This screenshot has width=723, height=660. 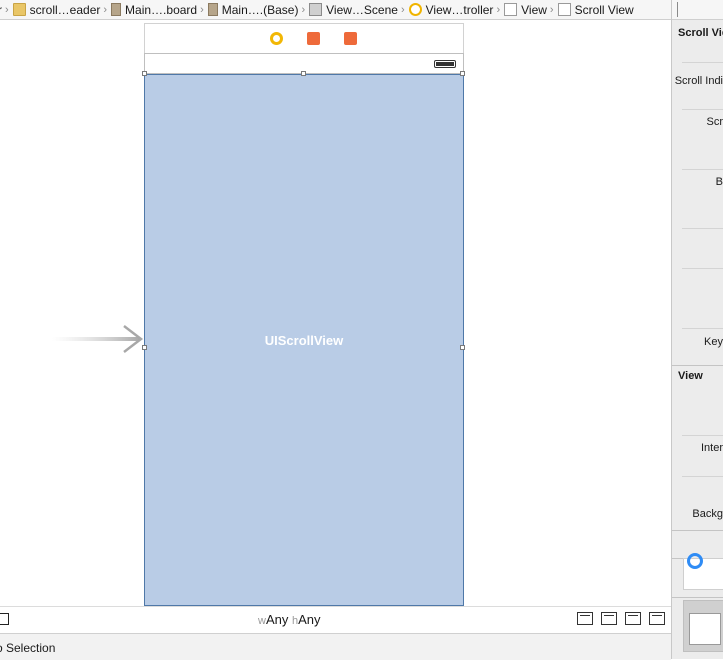 What do you see at coordinates (304, 38) in the screenshot?
I see `scene-dock` at bounding box center [304, 38].